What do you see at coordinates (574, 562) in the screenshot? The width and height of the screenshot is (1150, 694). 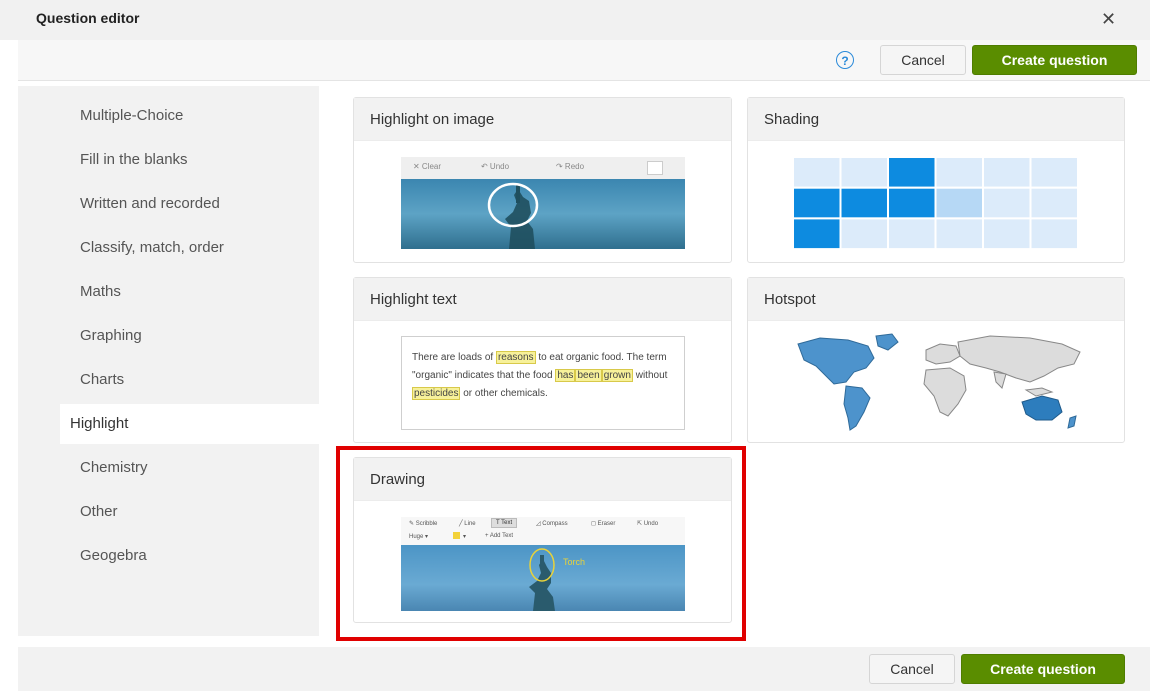 I see `drawing-label-torch: Torch` at bounding box center [574, 562].